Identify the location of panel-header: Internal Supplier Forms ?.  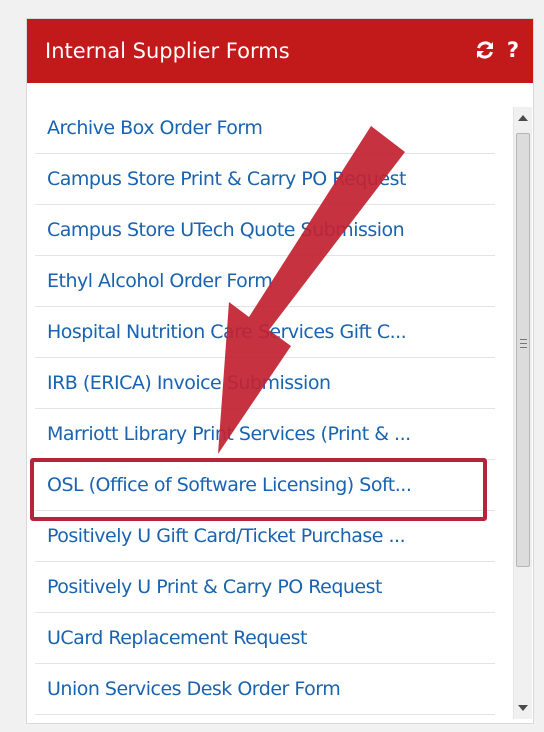
(280, 51).